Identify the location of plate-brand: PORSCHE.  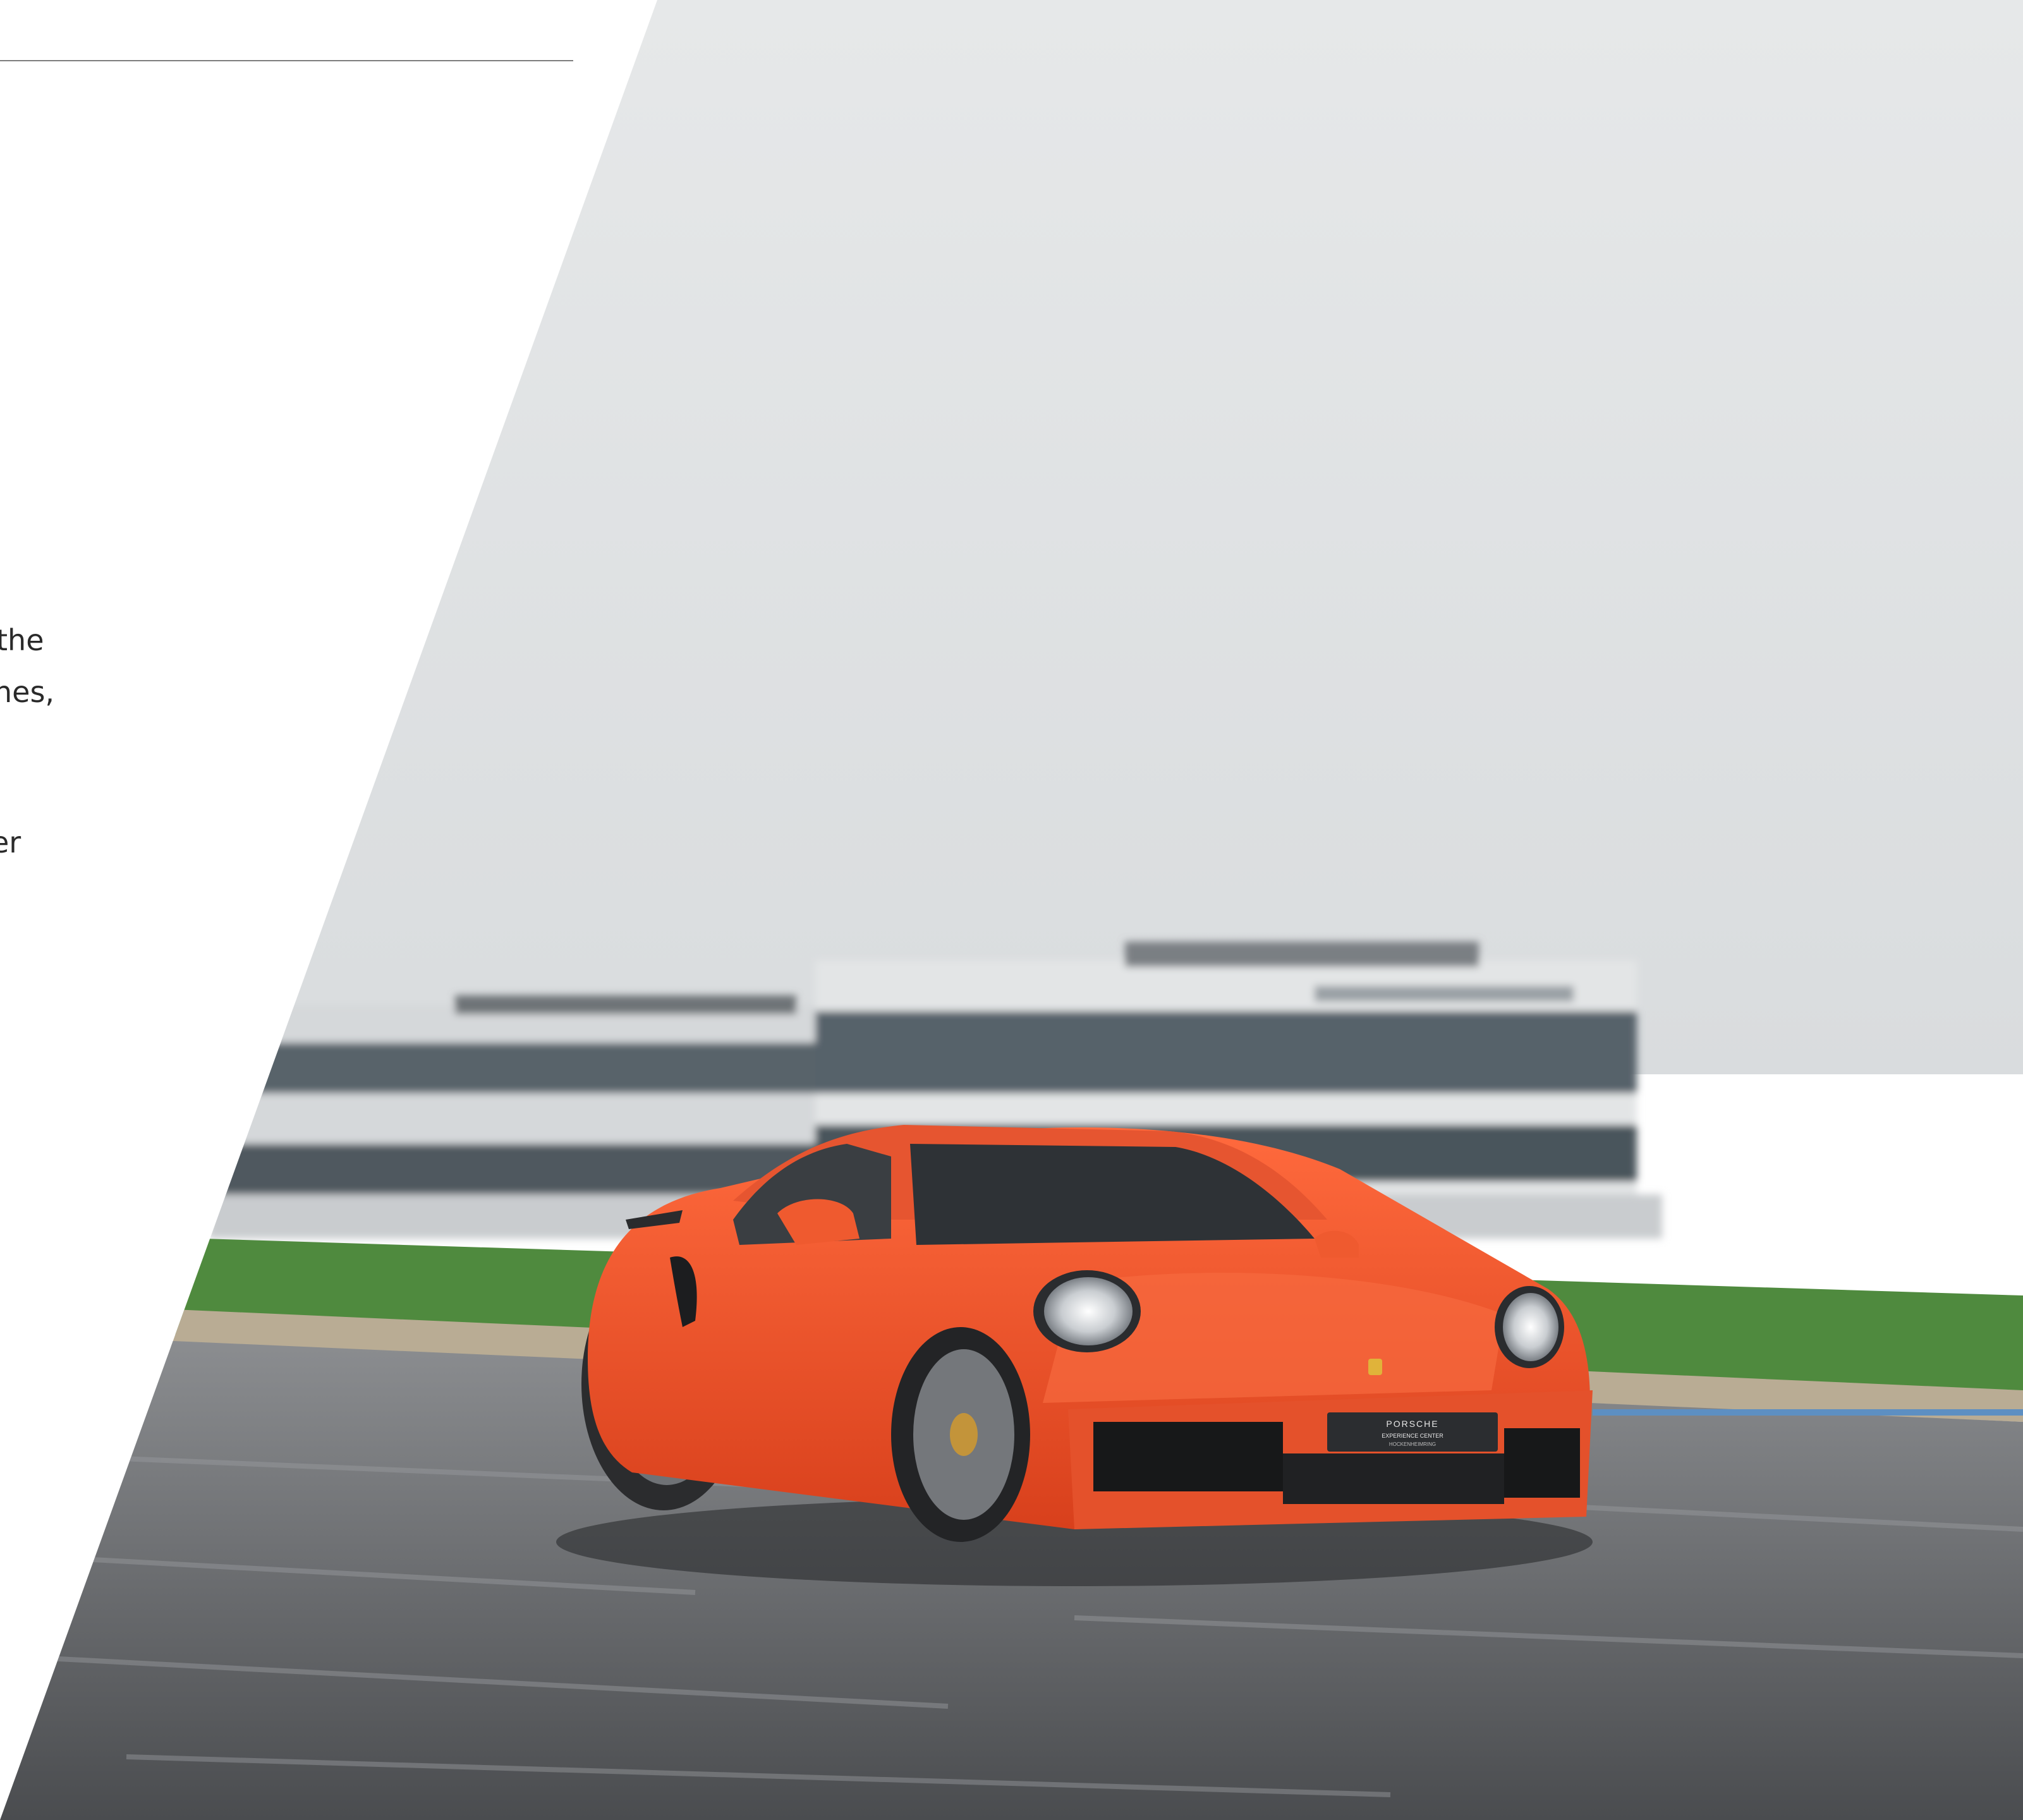
(1412, 1424).